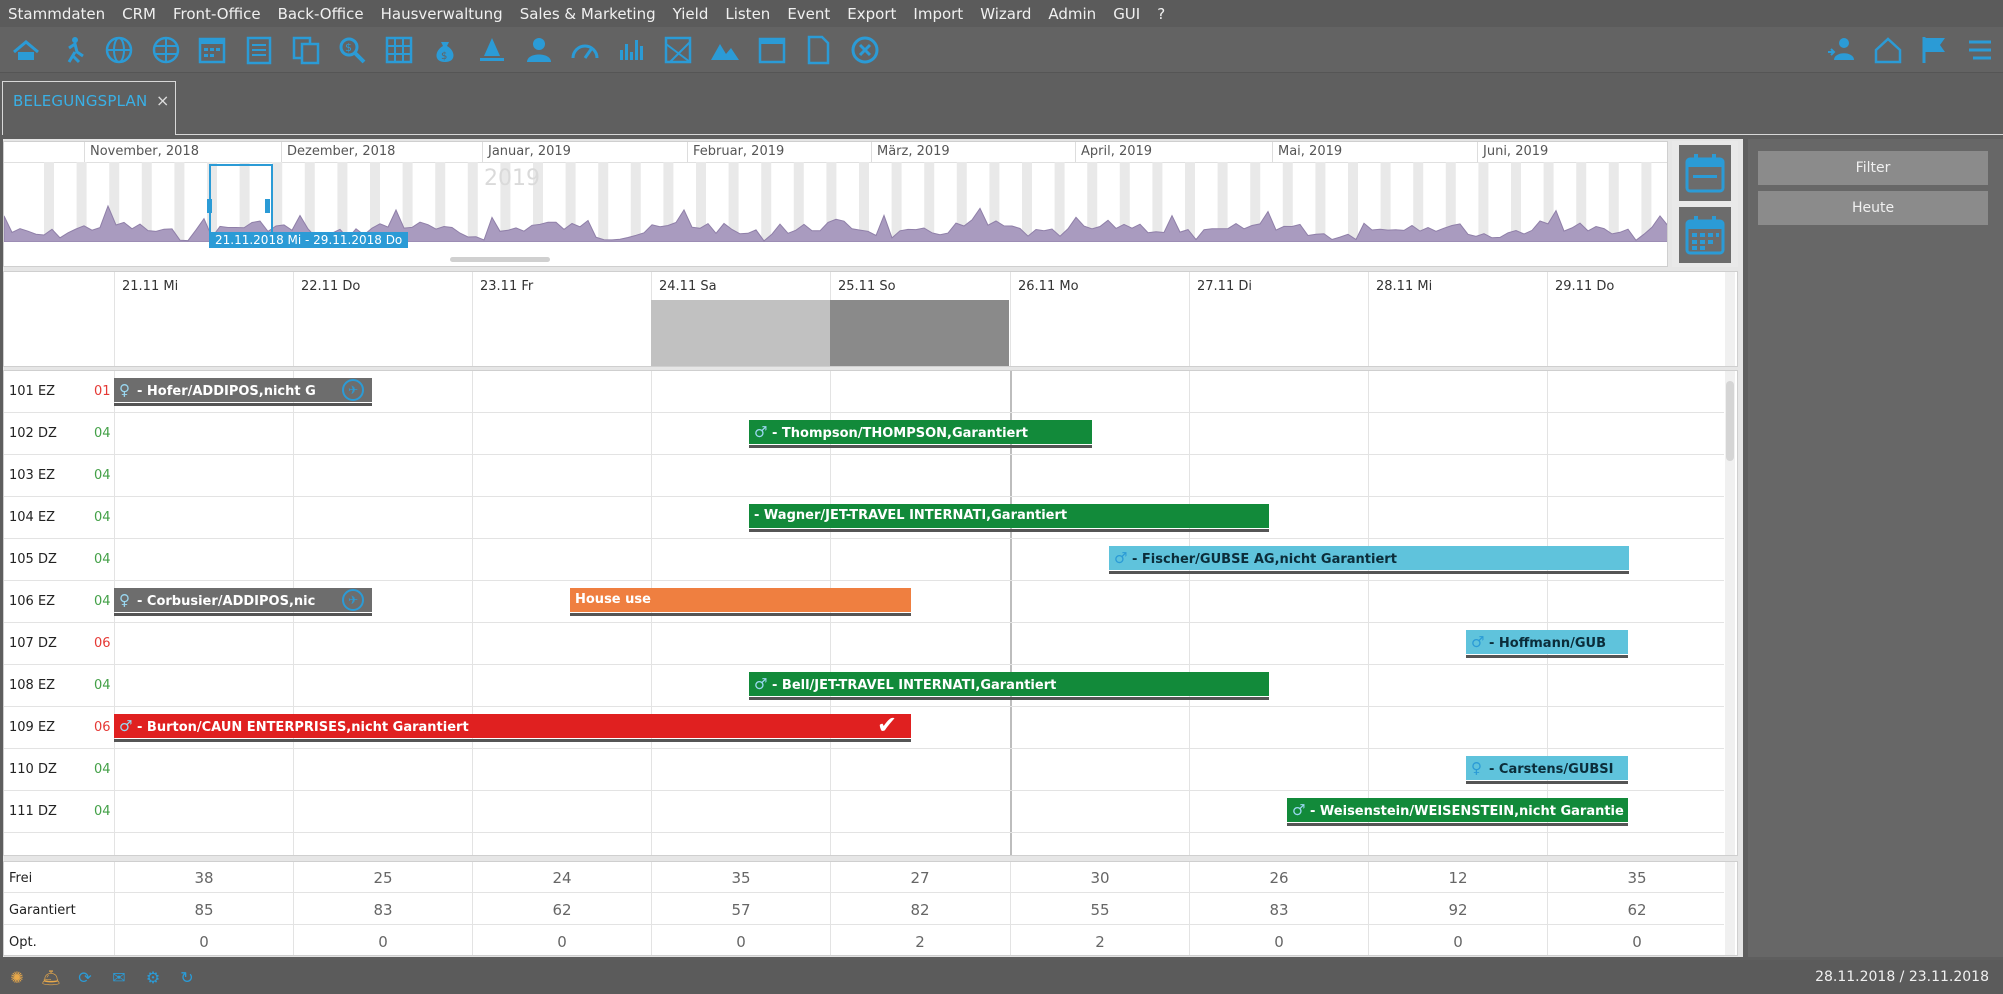  I want to click on plane-icon: ✈, so click(353, 390).